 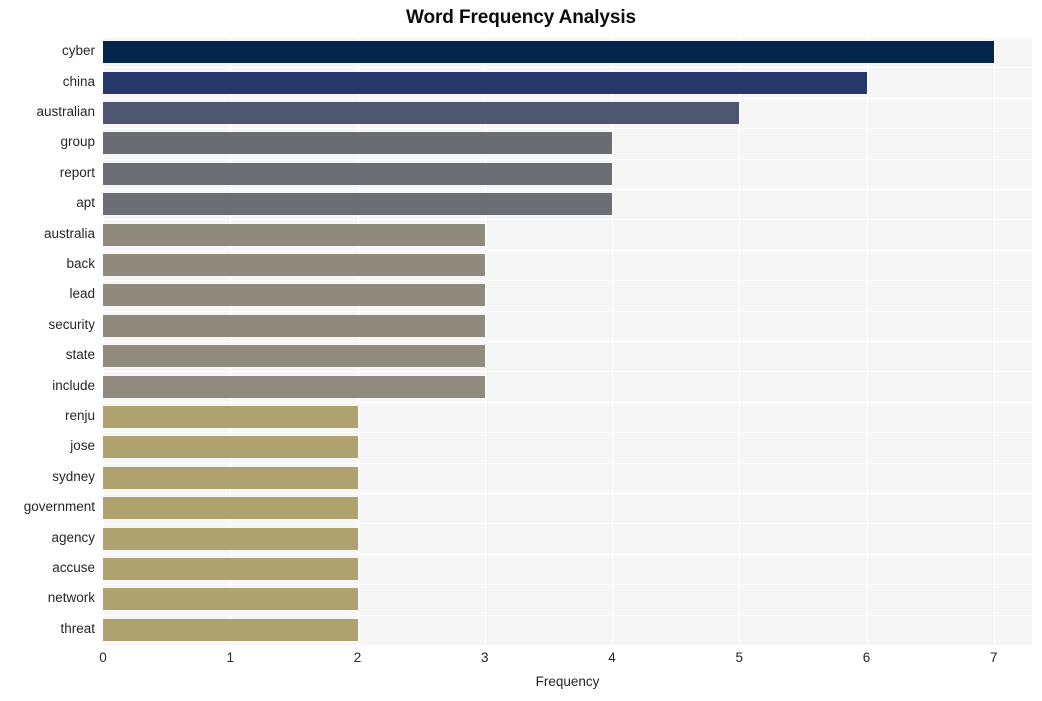 I want to click on y-tick-label: include, so click(x=73, y=385).